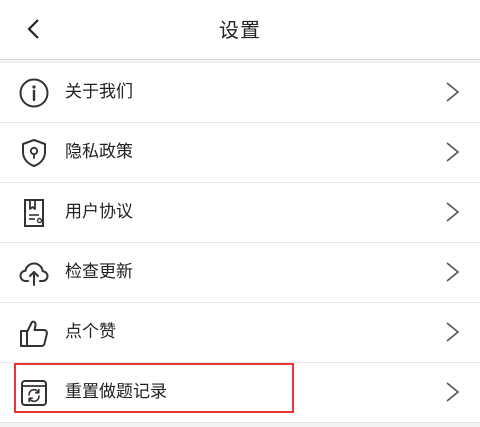  Describe the element at coordinates (34, 93) in the screenshot. I see `info-circle-icon` at that location.